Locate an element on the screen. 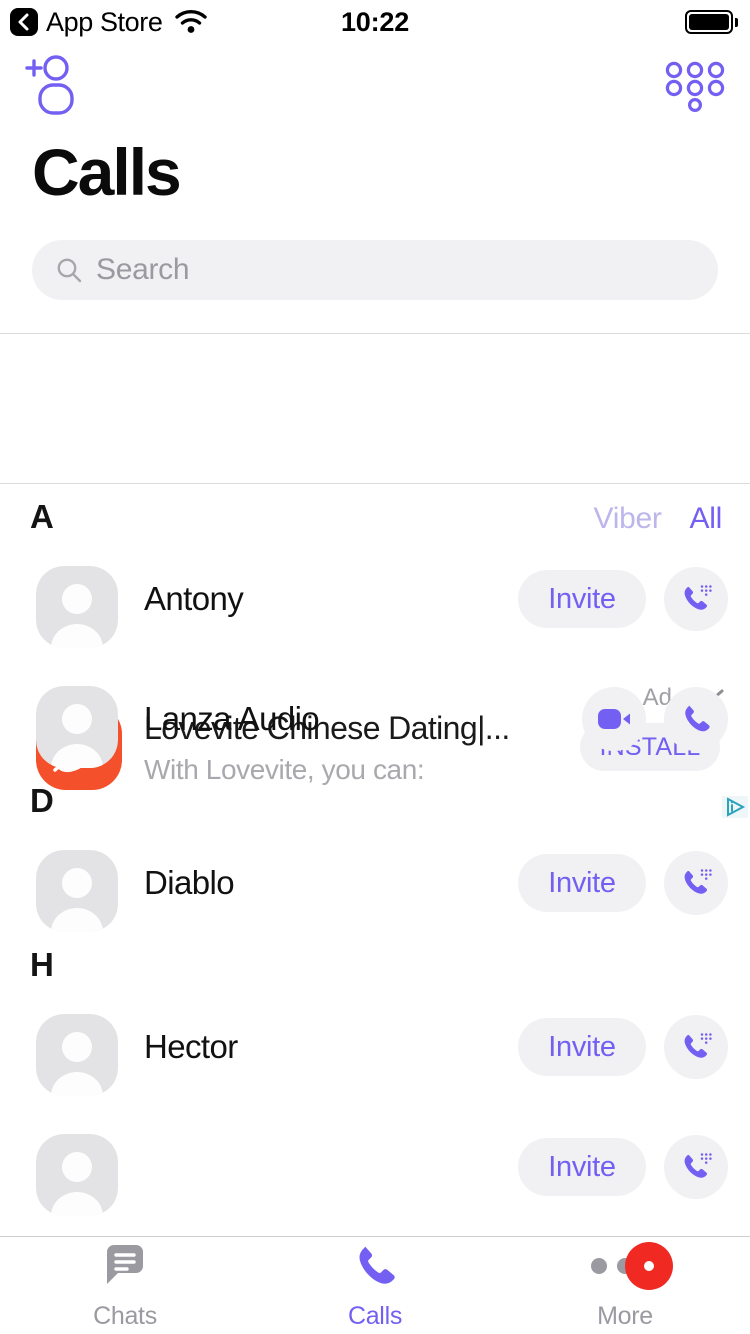  status-bar-time: 10:22 is located at coordinates (375, 21).